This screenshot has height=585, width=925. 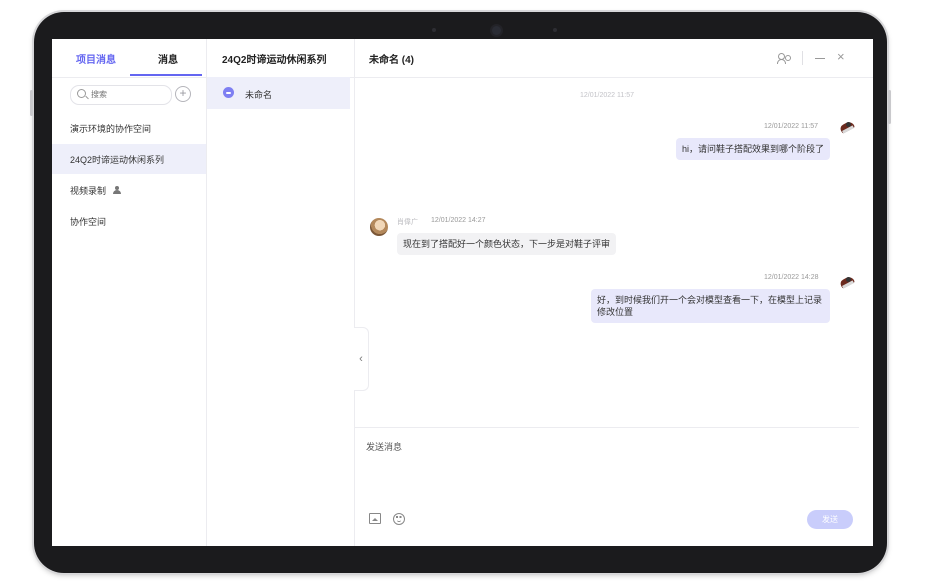 I want to click on sender-name: 肖偉广, so click(x=407, y=222).